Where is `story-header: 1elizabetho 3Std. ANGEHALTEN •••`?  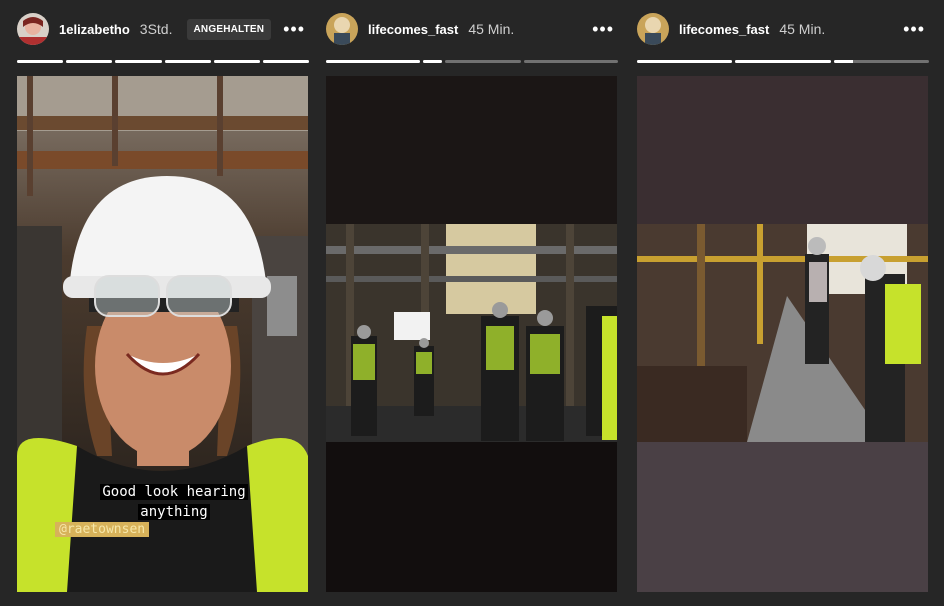 story-header: 1elizabetho 3Std. ANGEHALTEN ••• is located at coordinates (163, 29).